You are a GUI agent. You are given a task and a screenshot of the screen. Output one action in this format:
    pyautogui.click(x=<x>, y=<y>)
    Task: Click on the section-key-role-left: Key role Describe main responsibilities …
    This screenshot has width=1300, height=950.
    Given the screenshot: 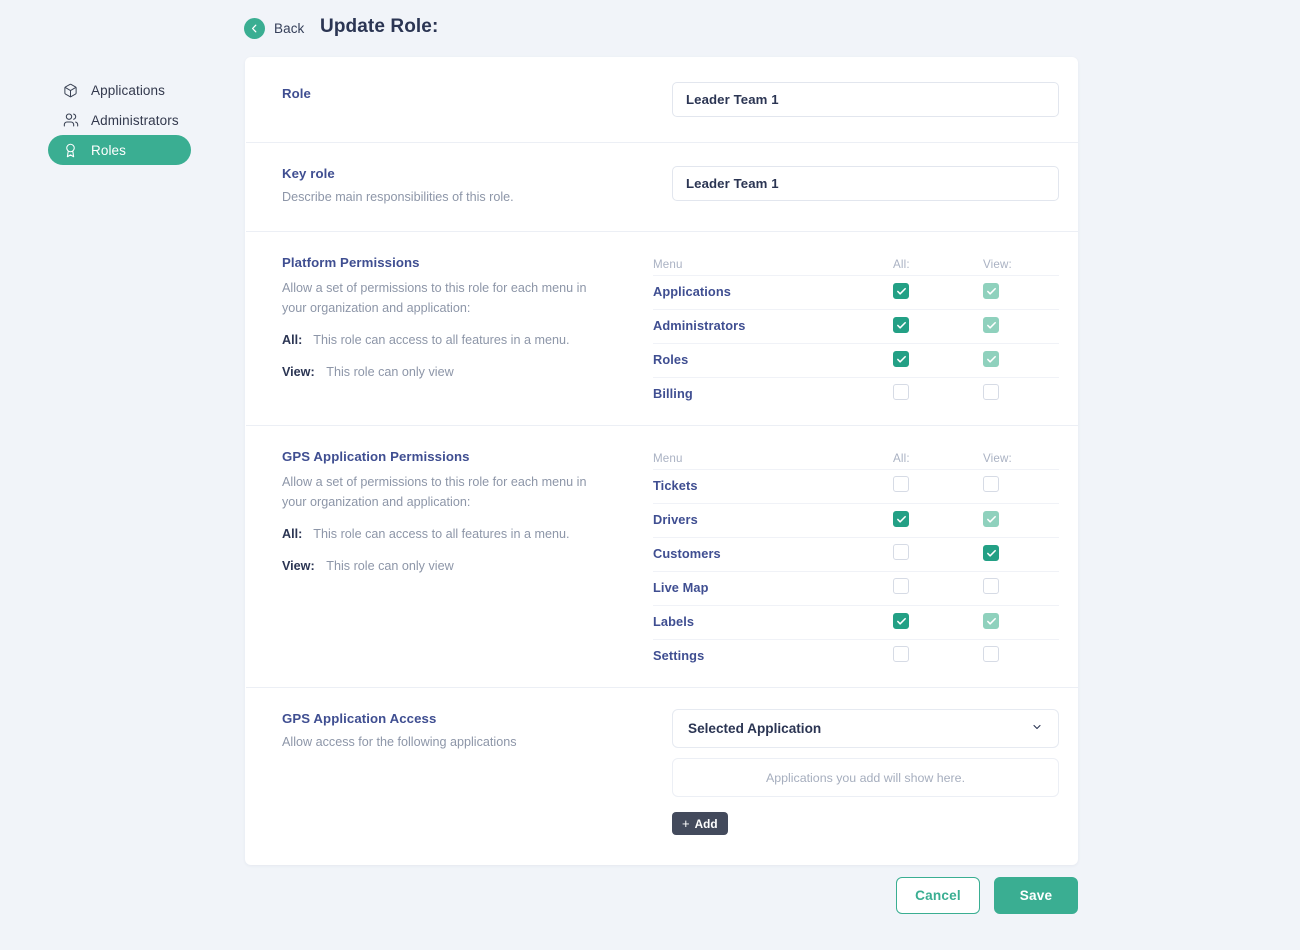 What is the action you would take?
    pyautogui.click(x=458, y=186)
    